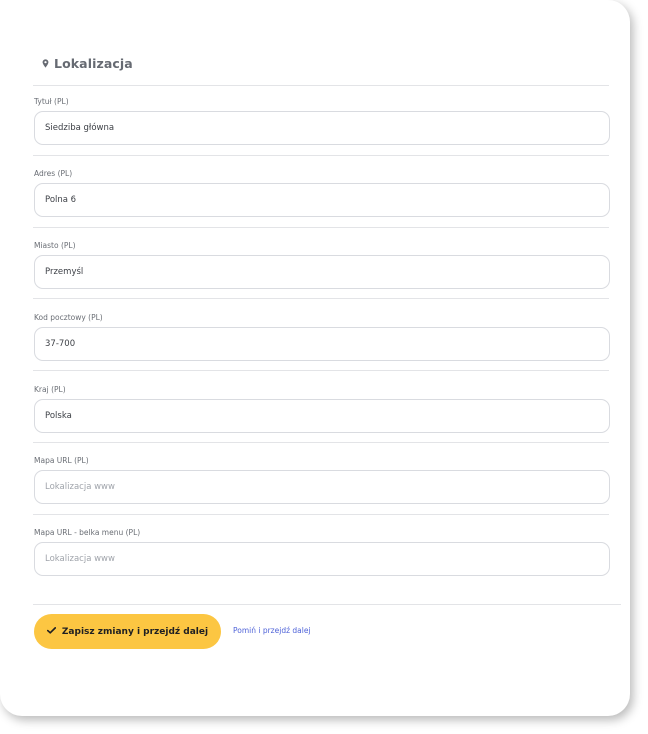  Describe the element at coordinates (322, 344) in the screenshot. I see `postal-code-input: 37-700` at that location.